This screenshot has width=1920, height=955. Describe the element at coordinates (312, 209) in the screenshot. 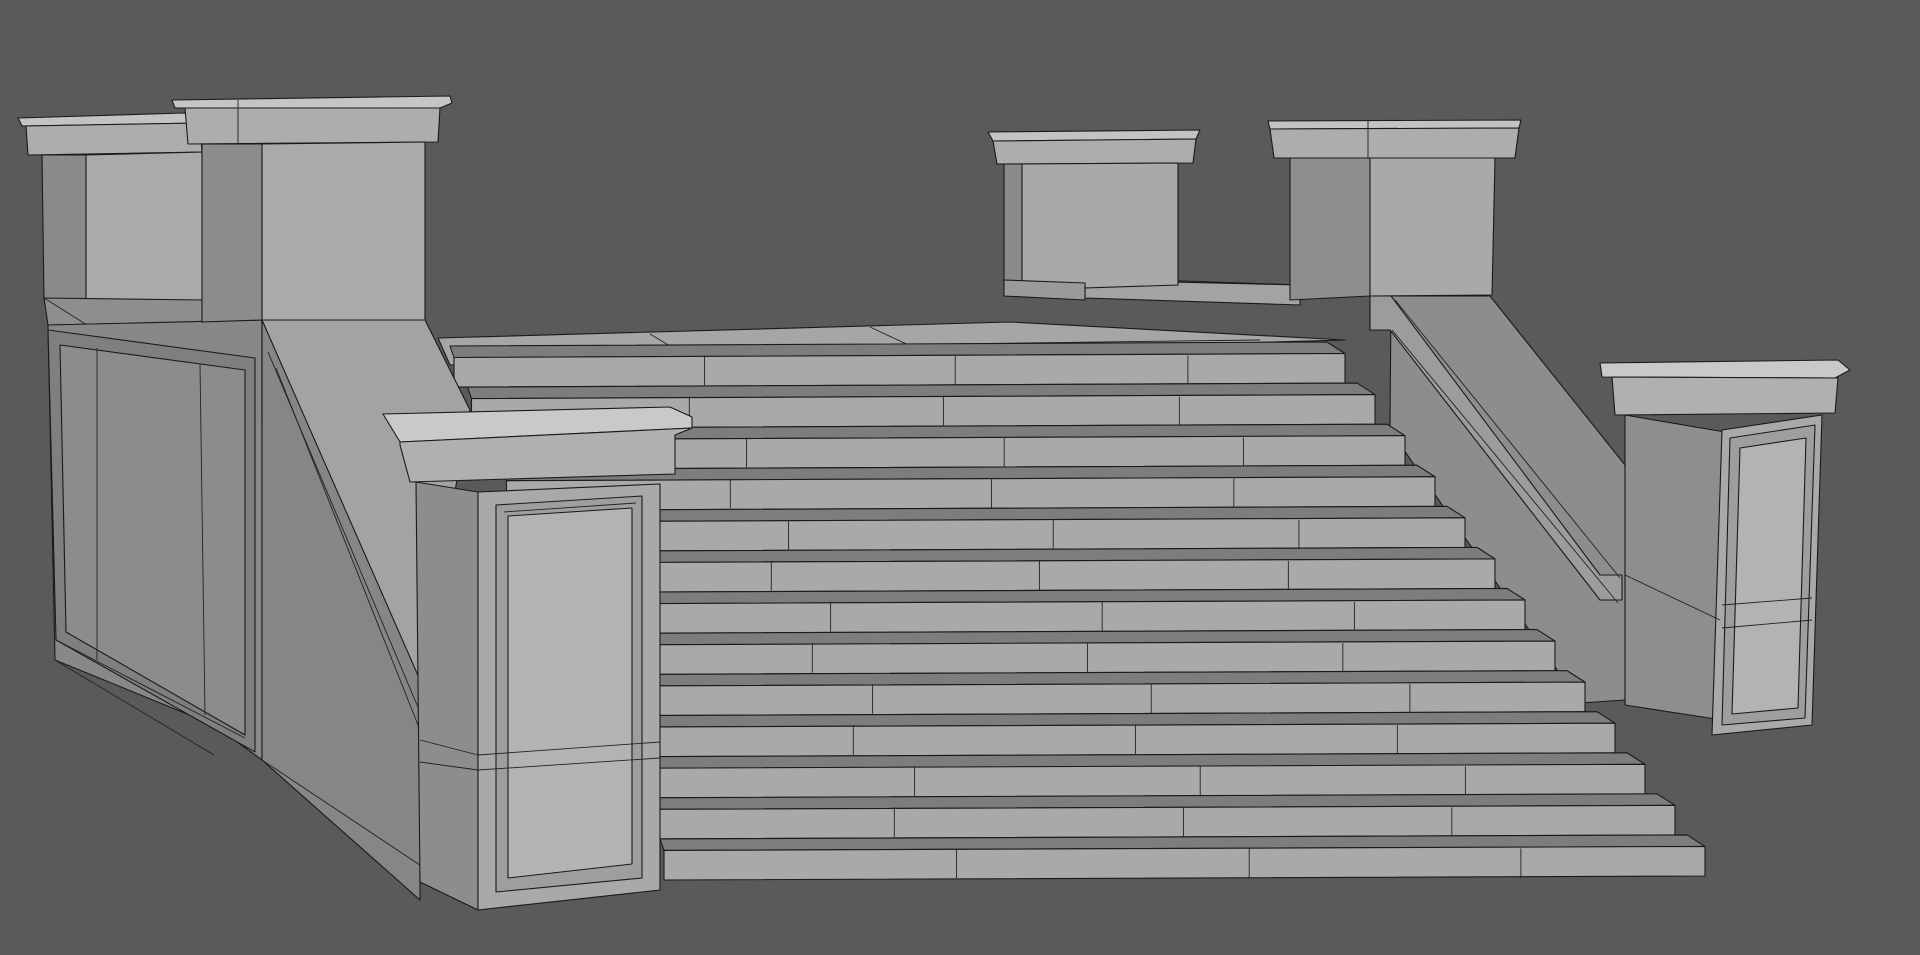

I see `front-left-pillar-upper` at that location.